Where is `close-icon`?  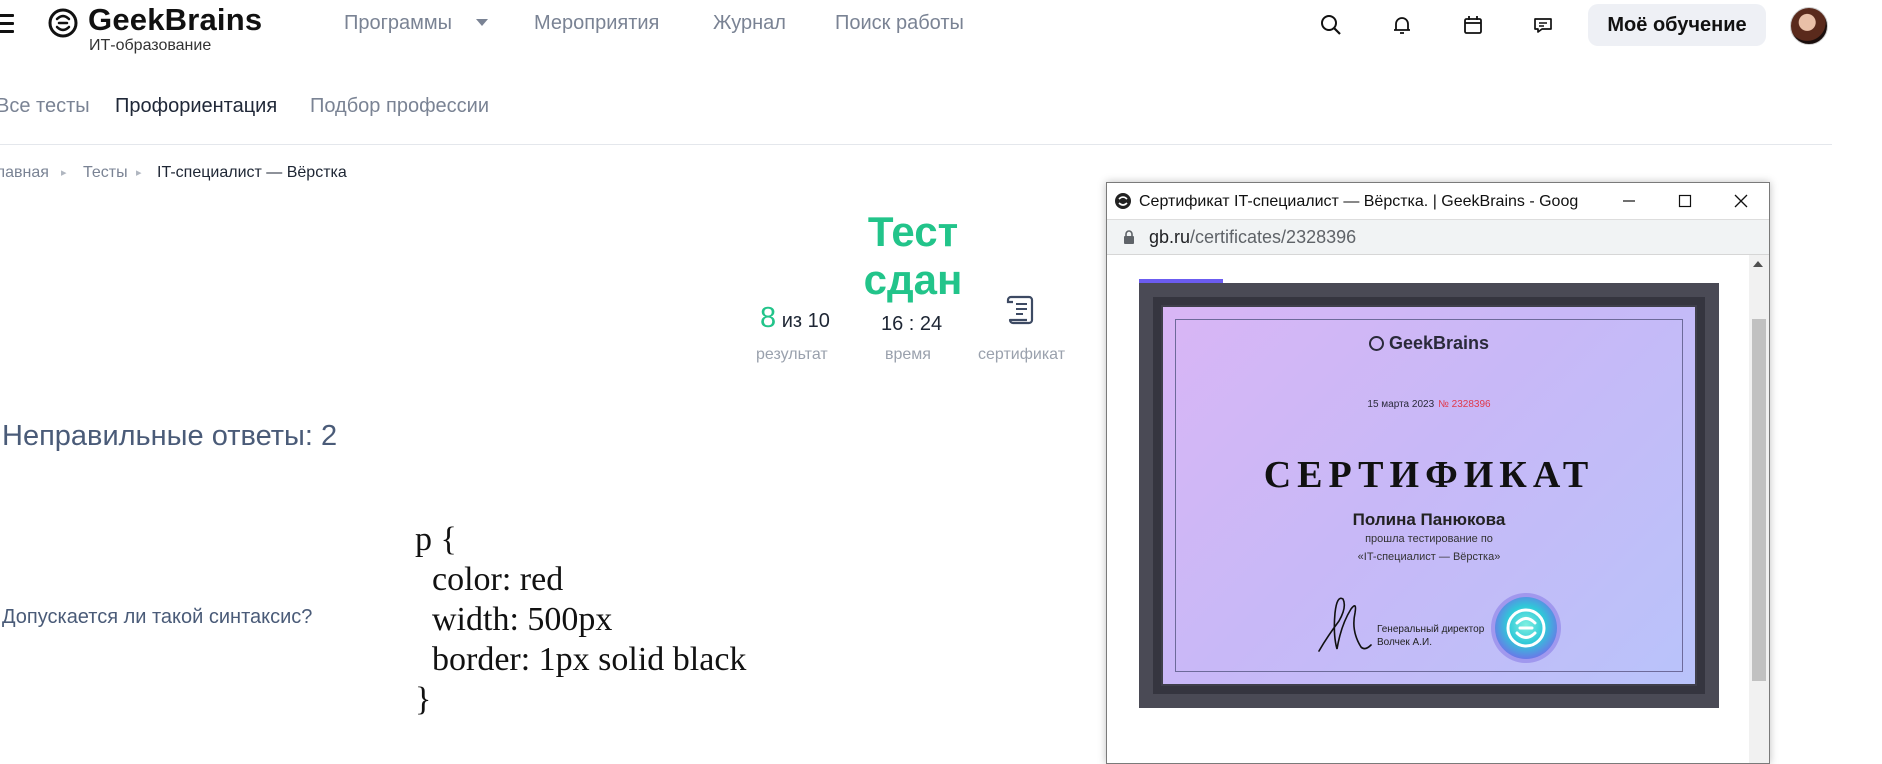
close-icon is located at coordinates (1741, 201).